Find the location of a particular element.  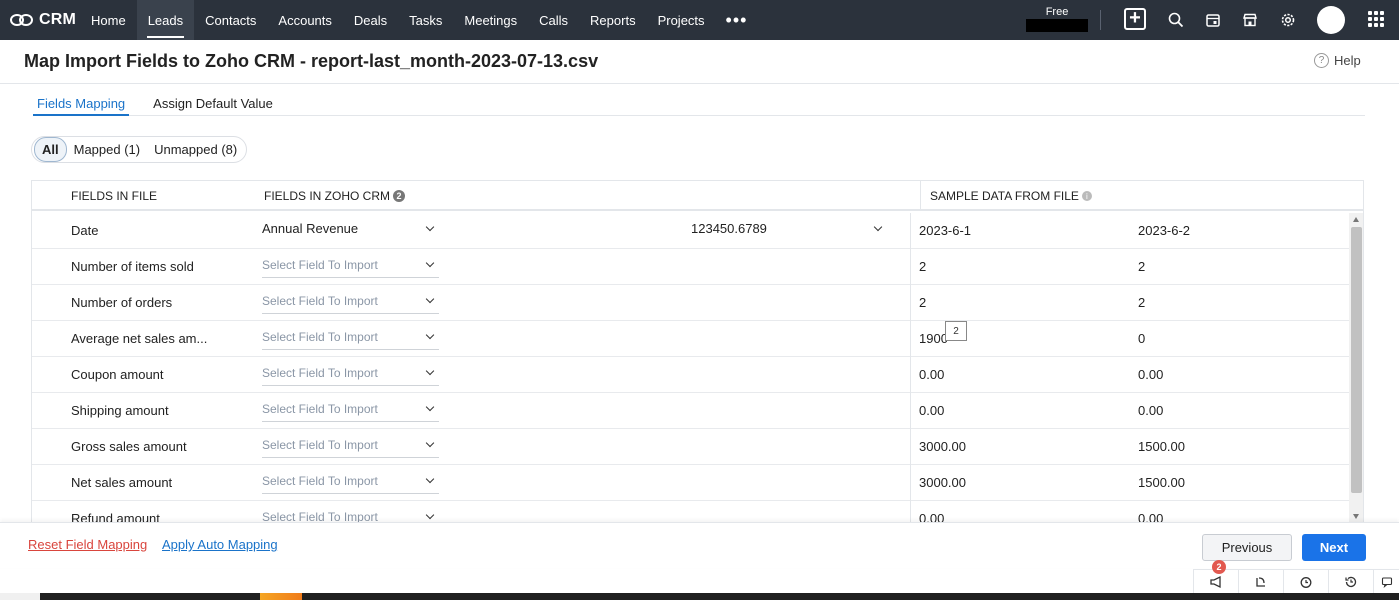

next-button: Next is located at coordinates (1334, 547).